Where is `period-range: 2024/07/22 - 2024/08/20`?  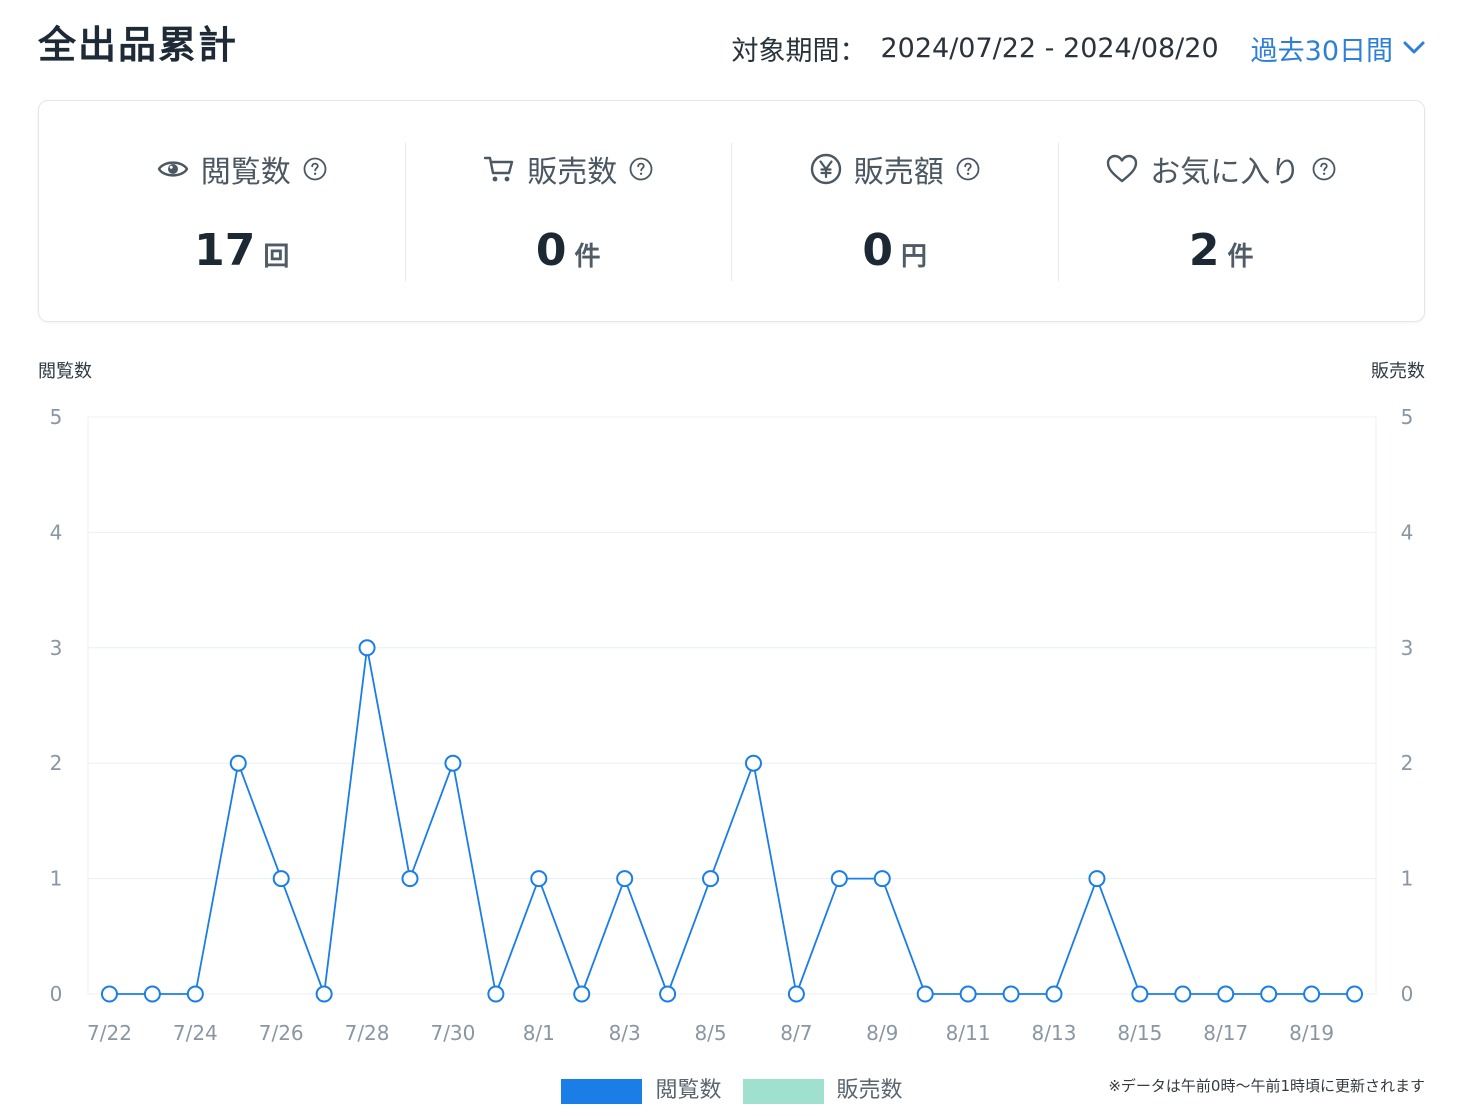 period-range: 2024/07/22 - 2024/08/20 is located at coordinates (1049, 48).